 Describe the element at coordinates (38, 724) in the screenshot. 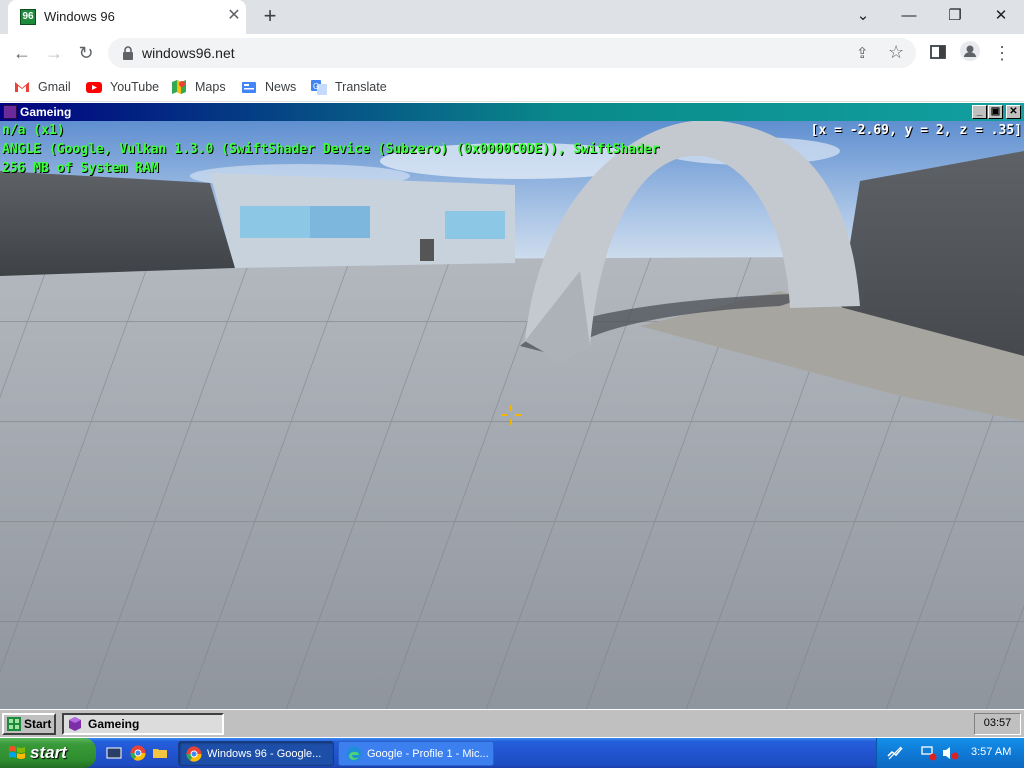

I see `win96-start-label: Start` at that location.